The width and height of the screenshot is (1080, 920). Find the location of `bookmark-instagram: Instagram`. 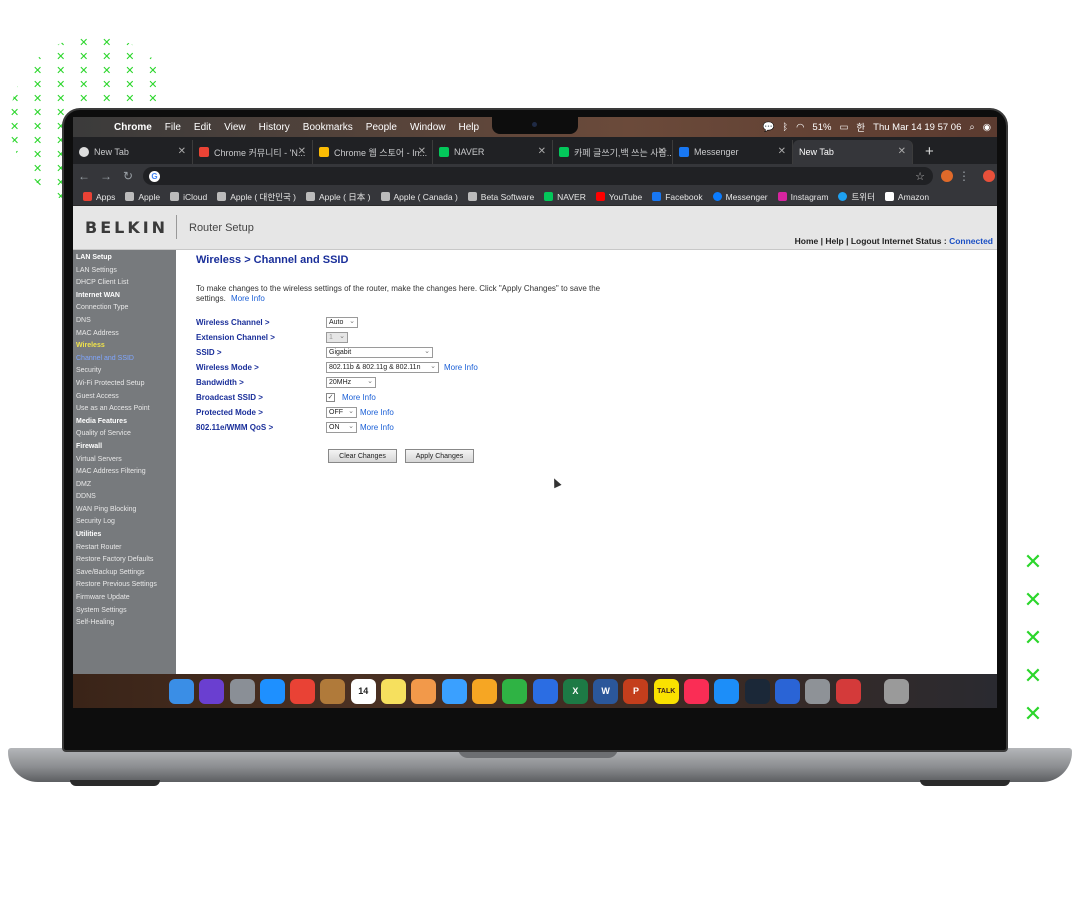

bookmark-instagram: Instagram is located at coordinates (802, 197).